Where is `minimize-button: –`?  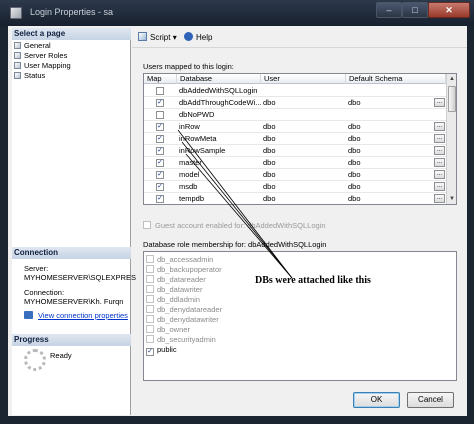
minimize-button: – is located at coordinates (389, 10).